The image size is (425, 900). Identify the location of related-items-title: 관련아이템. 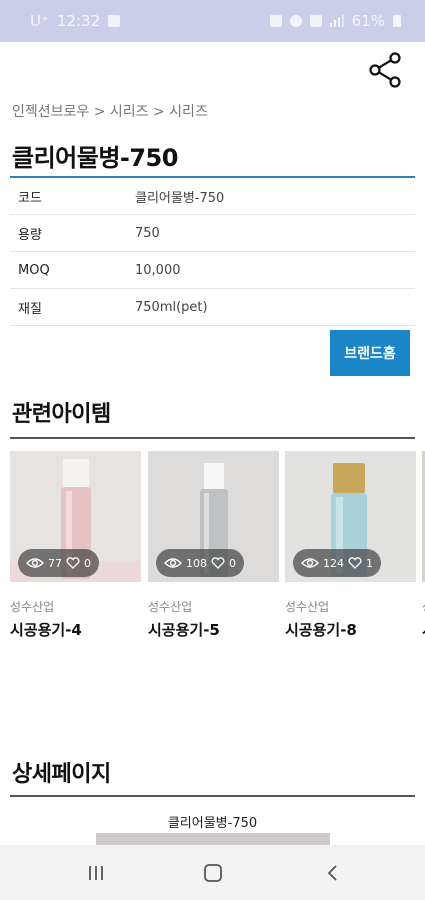
(61, 414).